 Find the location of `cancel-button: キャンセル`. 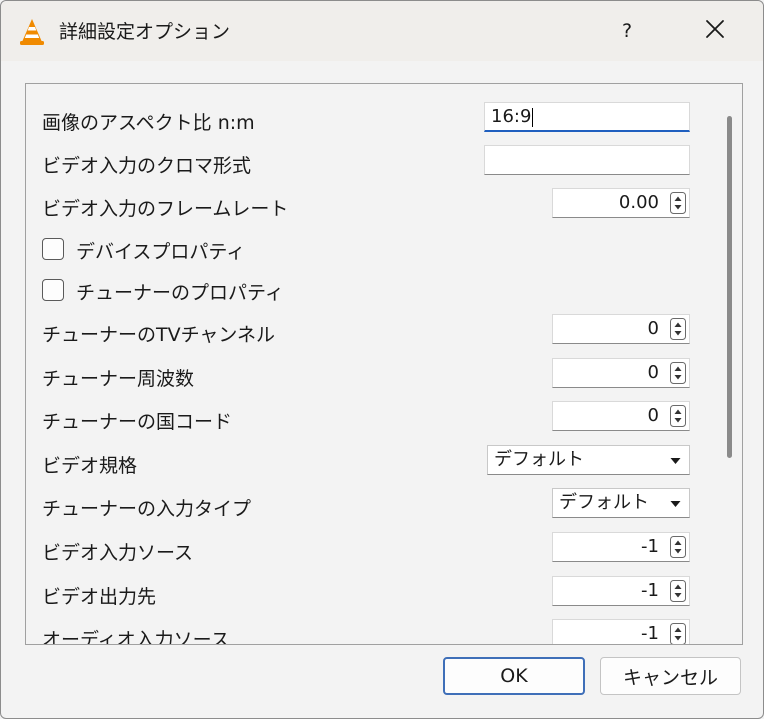

cancel-button: キャンセル is located at coordinates (670, 676).